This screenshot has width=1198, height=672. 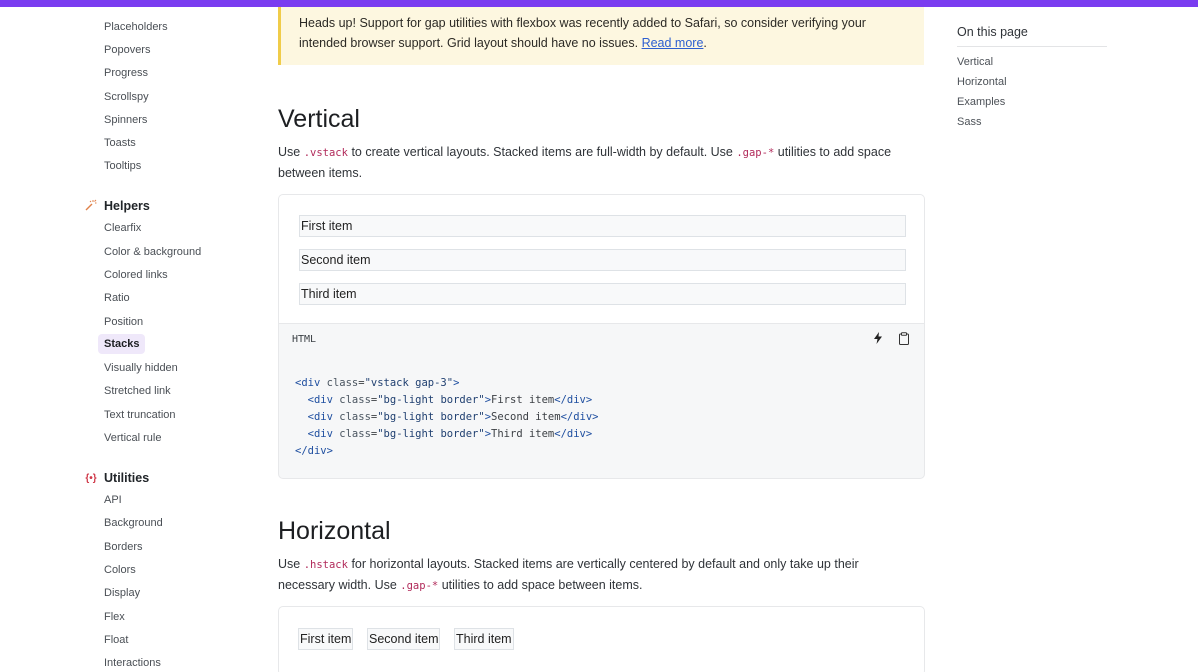 I want to click on sidebar-item-progress: Progress, so click(x=126, y=73).